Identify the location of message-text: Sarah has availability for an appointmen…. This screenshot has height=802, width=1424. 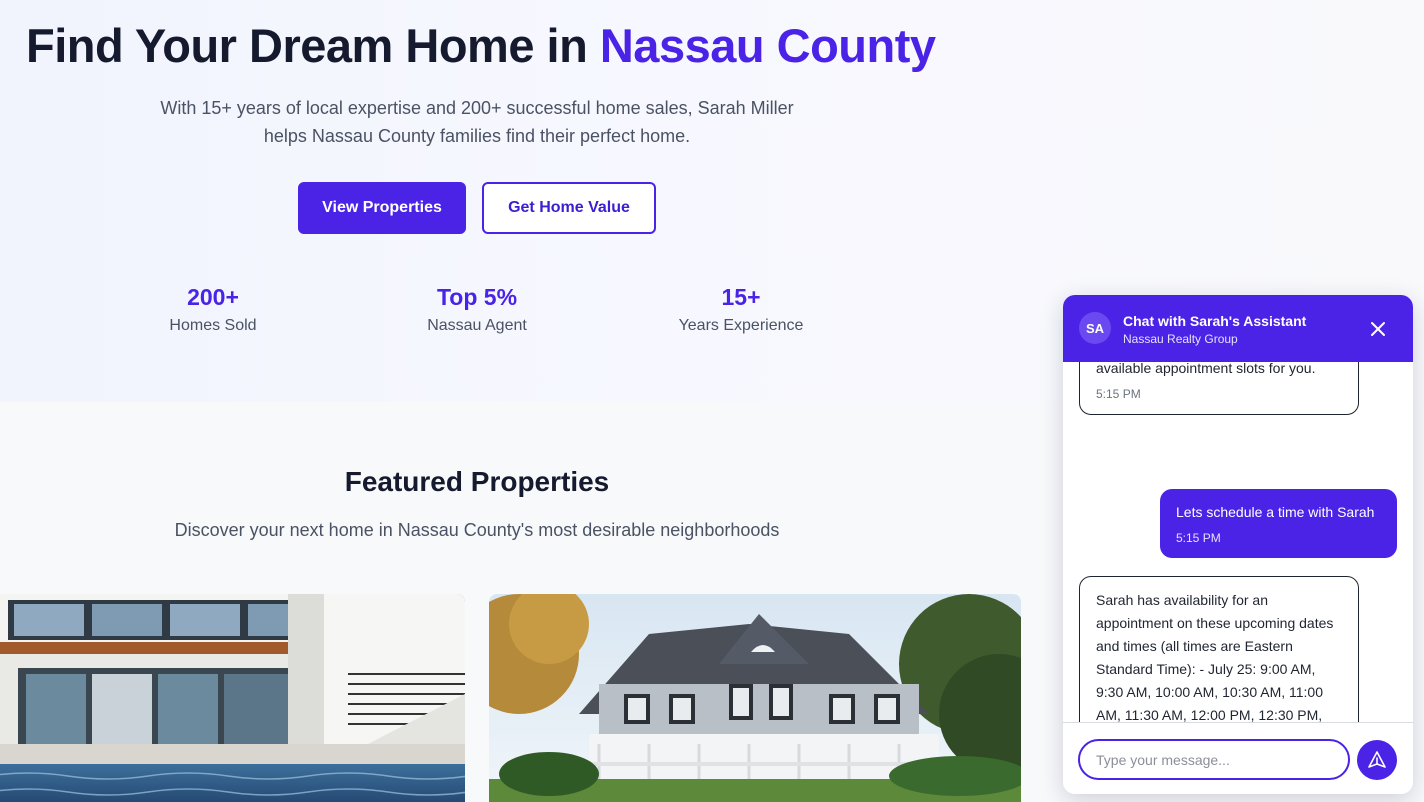
(1215, 657).